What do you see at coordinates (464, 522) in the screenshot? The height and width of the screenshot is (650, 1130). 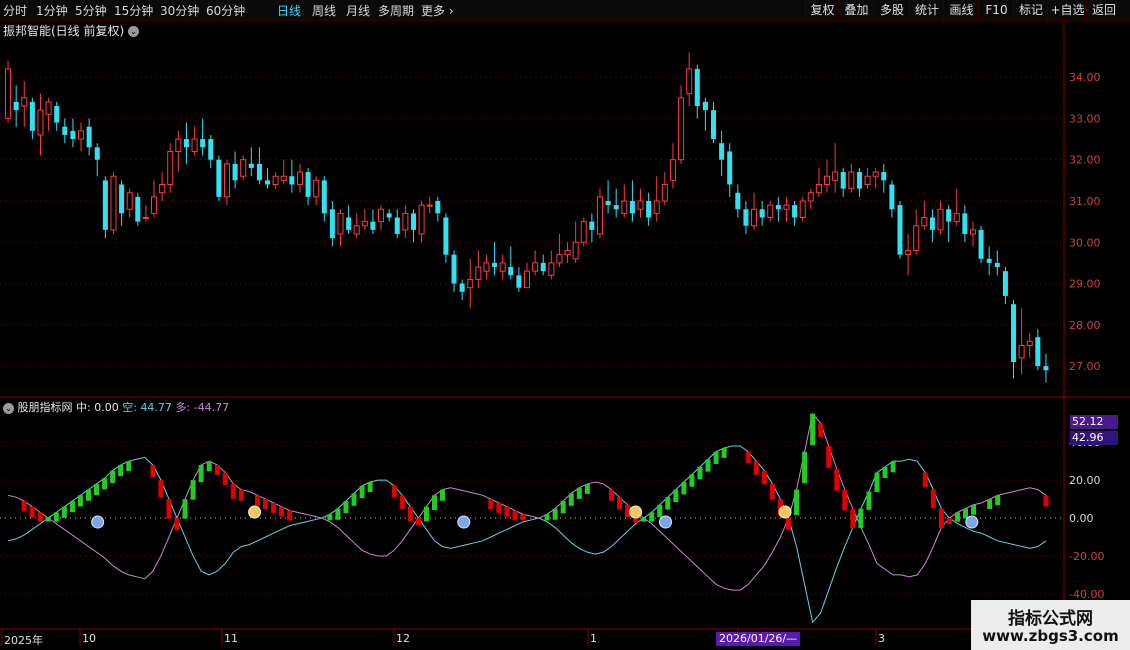 I see `sad-face-icon` at bounding box center [464, 522].